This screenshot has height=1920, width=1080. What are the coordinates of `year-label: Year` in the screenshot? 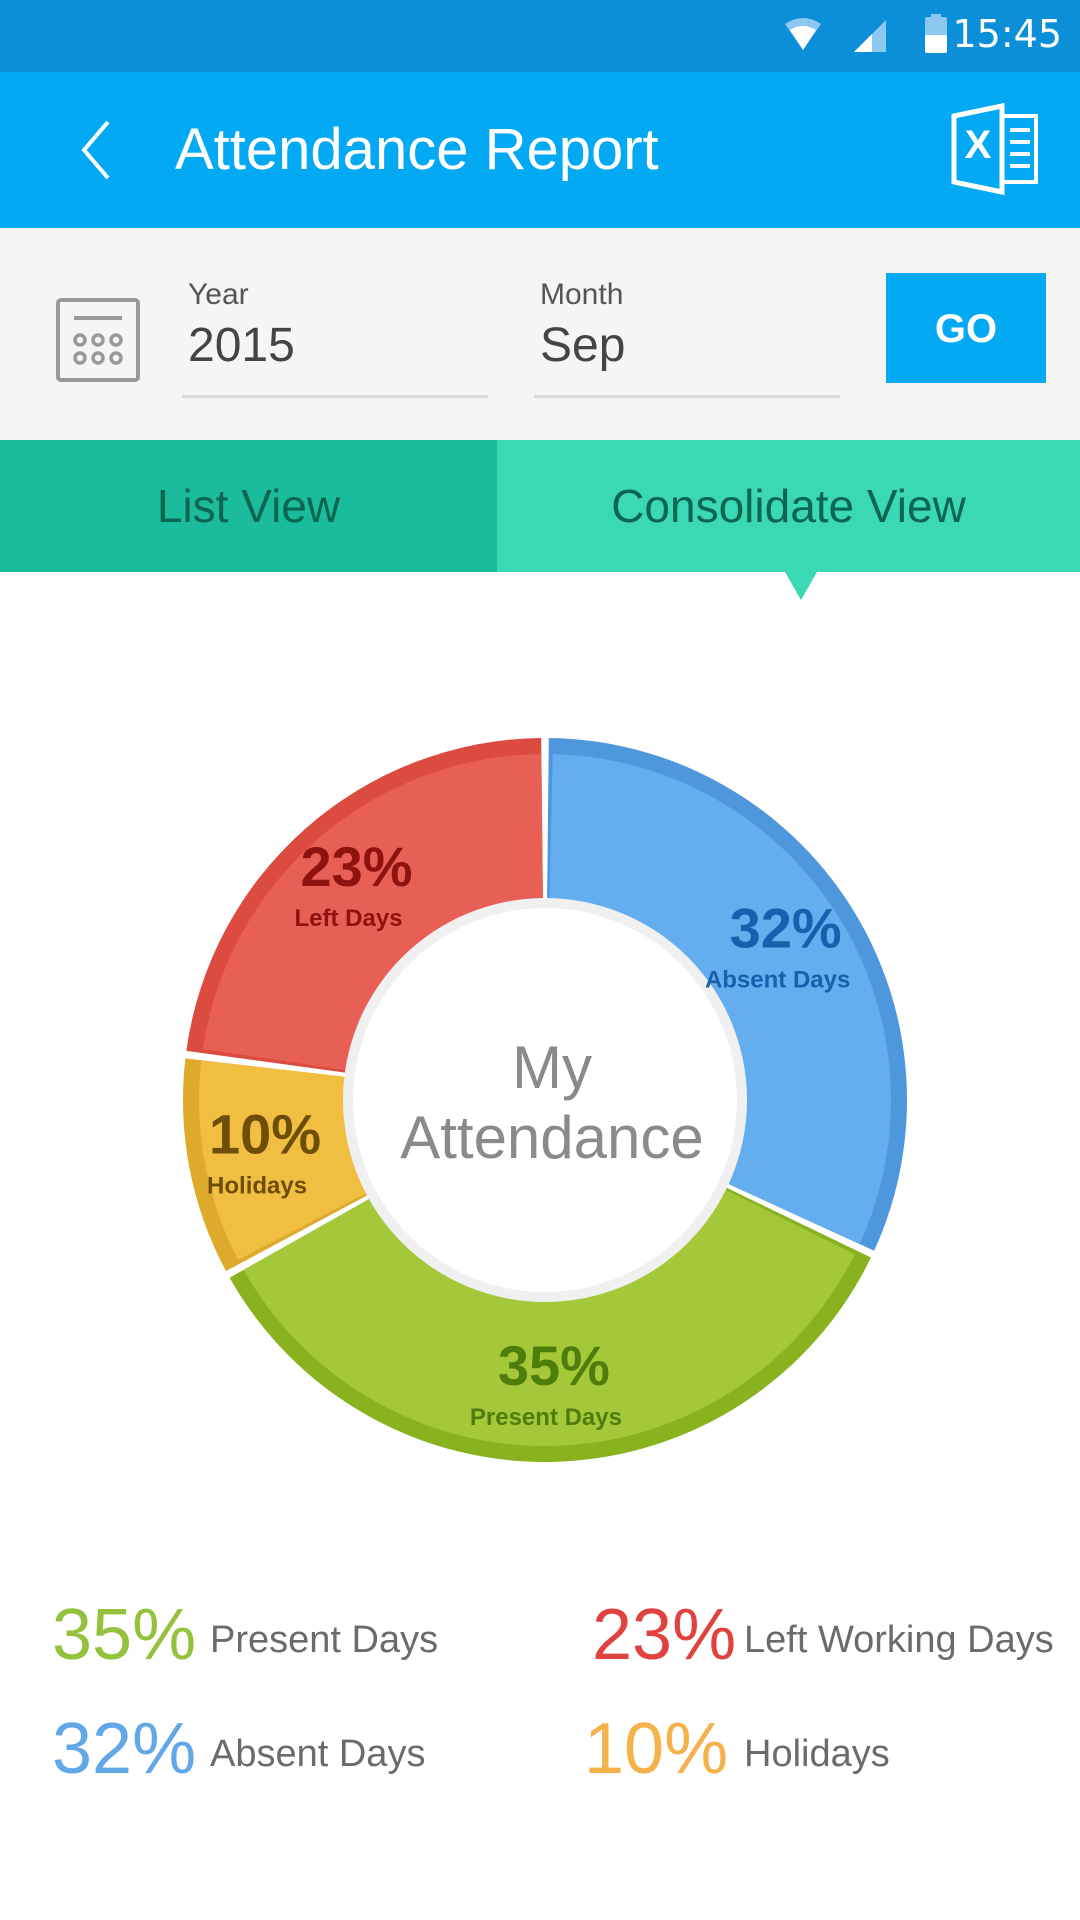 It's located at (218, 294).